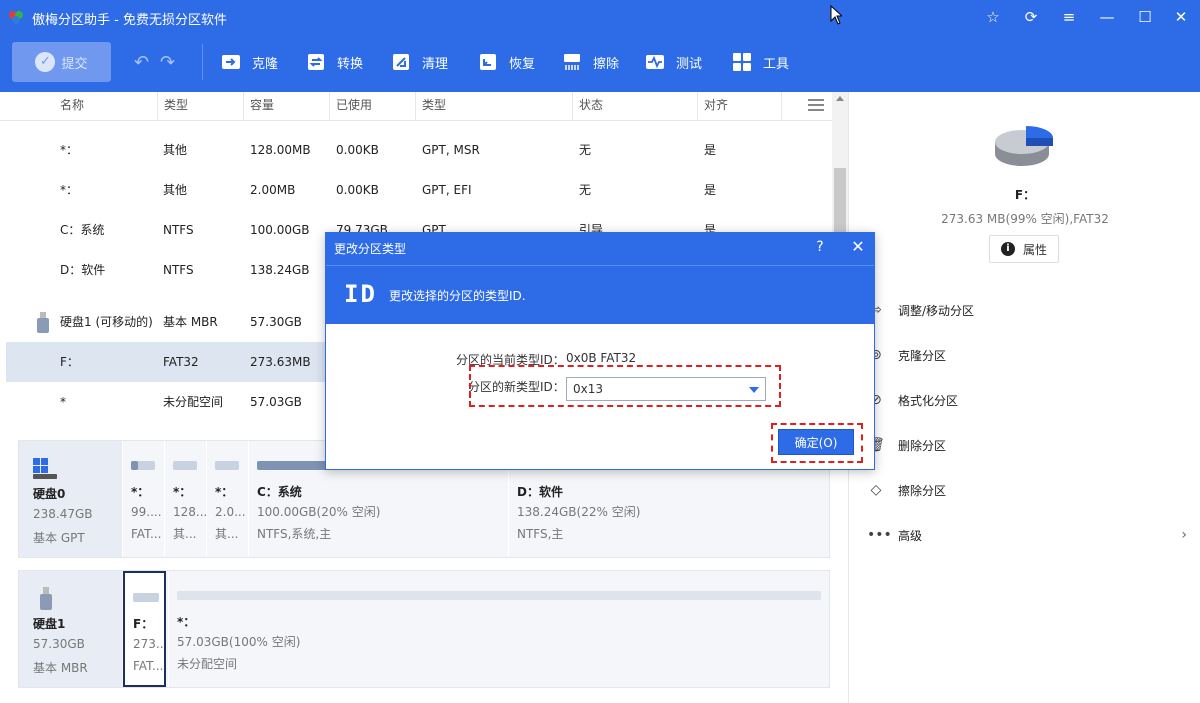 The width and height of the screenshot is (1200, 703). Describe the element at coordinates (457, 296) in the screenshot. I see `dialog-description: 更改选择的分区的类型ID.` at that location.